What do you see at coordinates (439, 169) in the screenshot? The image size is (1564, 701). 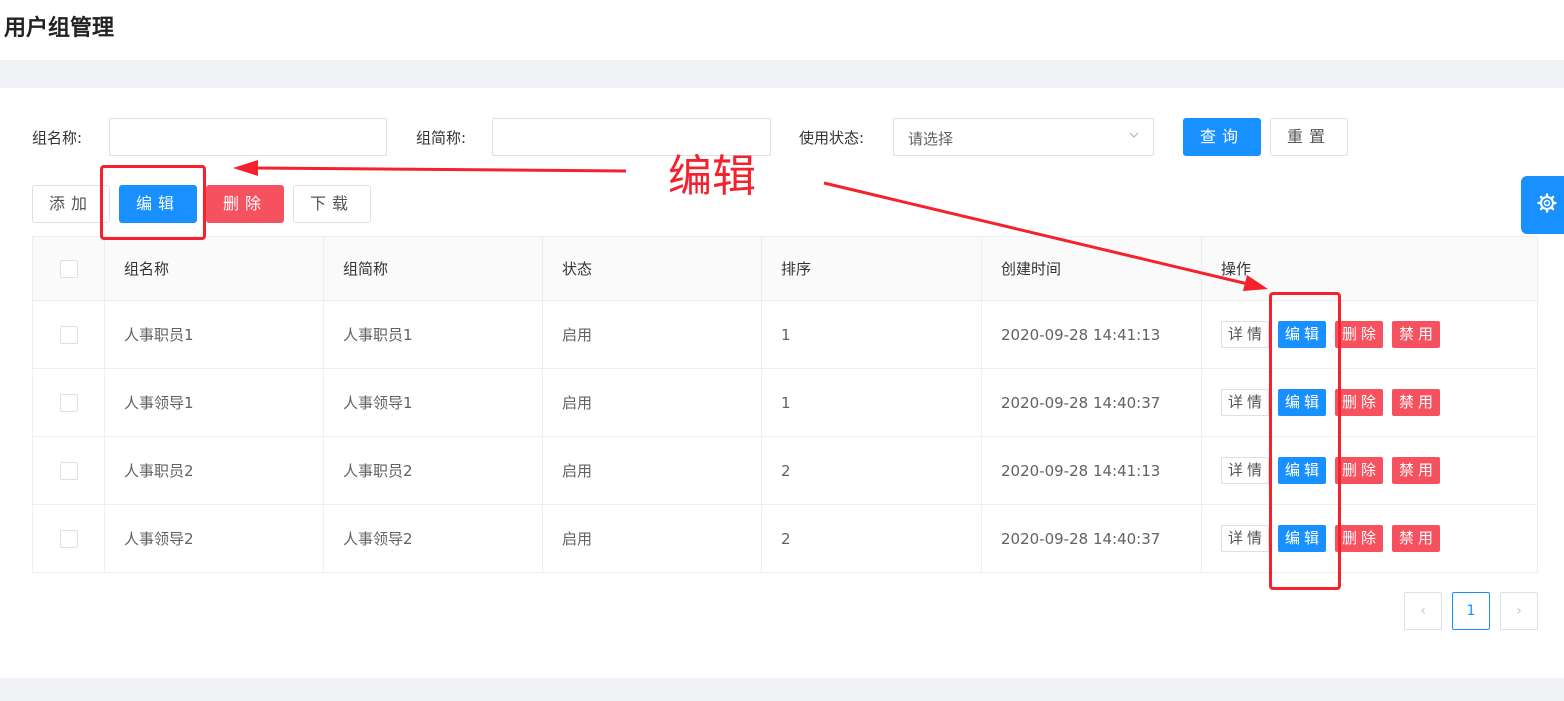 I see `annotation-arrow-left` at bounding box center [439, 169].